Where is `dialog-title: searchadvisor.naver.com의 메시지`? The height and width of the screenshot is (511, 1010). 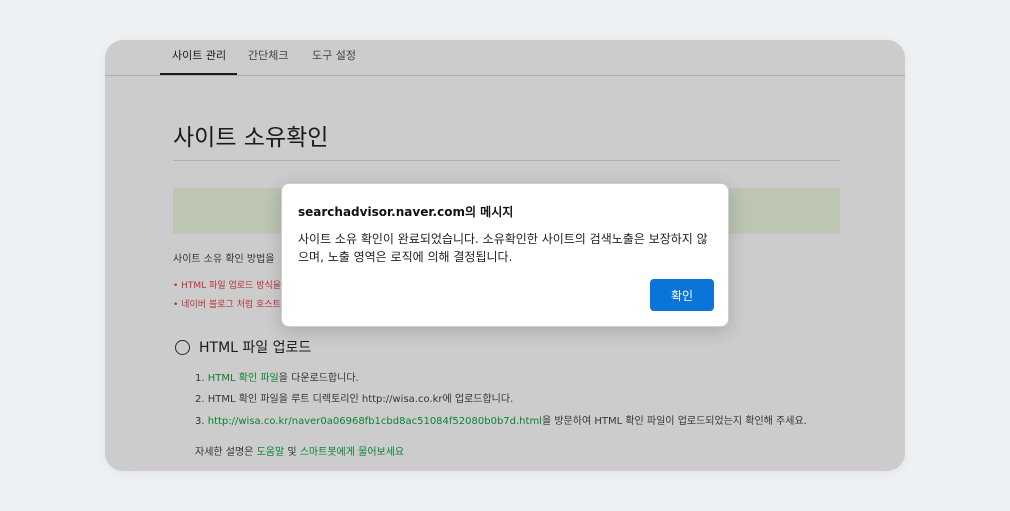
dialog-title: searchadvisor.naver.com의 메시지 is located at coordinates (405, 211).